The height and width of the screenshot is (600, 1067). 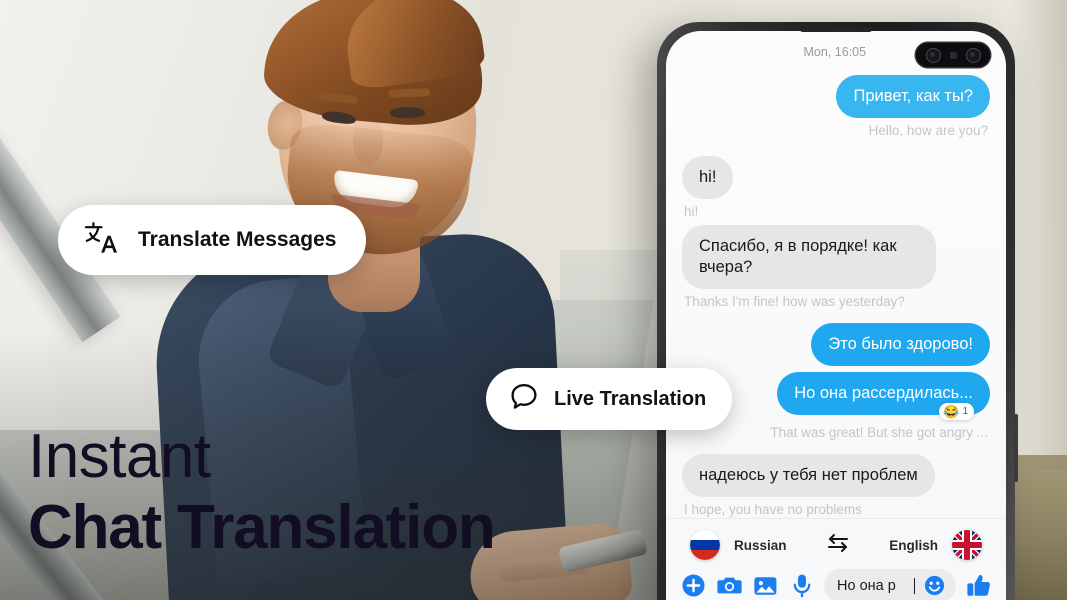 I want to click on thumbs-up-icon, so click(x=978, y=585).